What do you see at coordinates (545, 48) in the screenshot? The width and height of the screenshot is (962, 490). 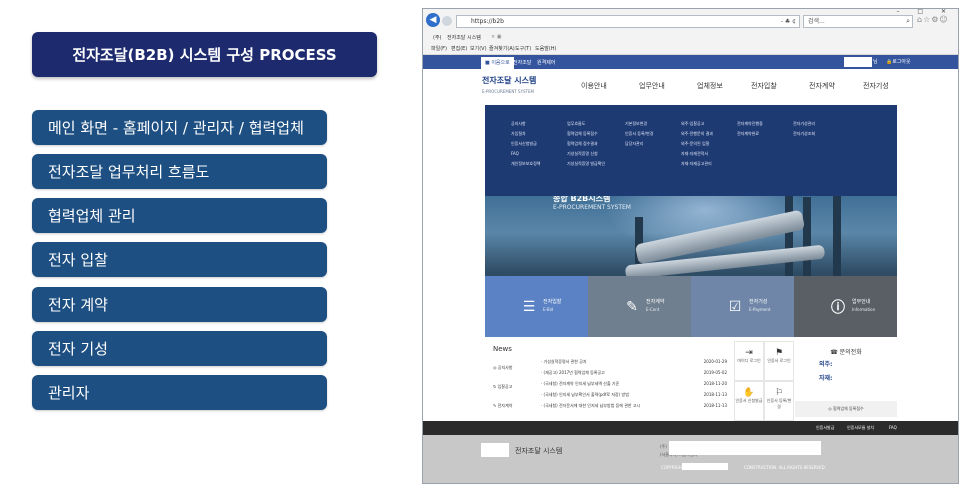 I see `menubar-help: 도움말(H)` at bounding box center [545, 48].